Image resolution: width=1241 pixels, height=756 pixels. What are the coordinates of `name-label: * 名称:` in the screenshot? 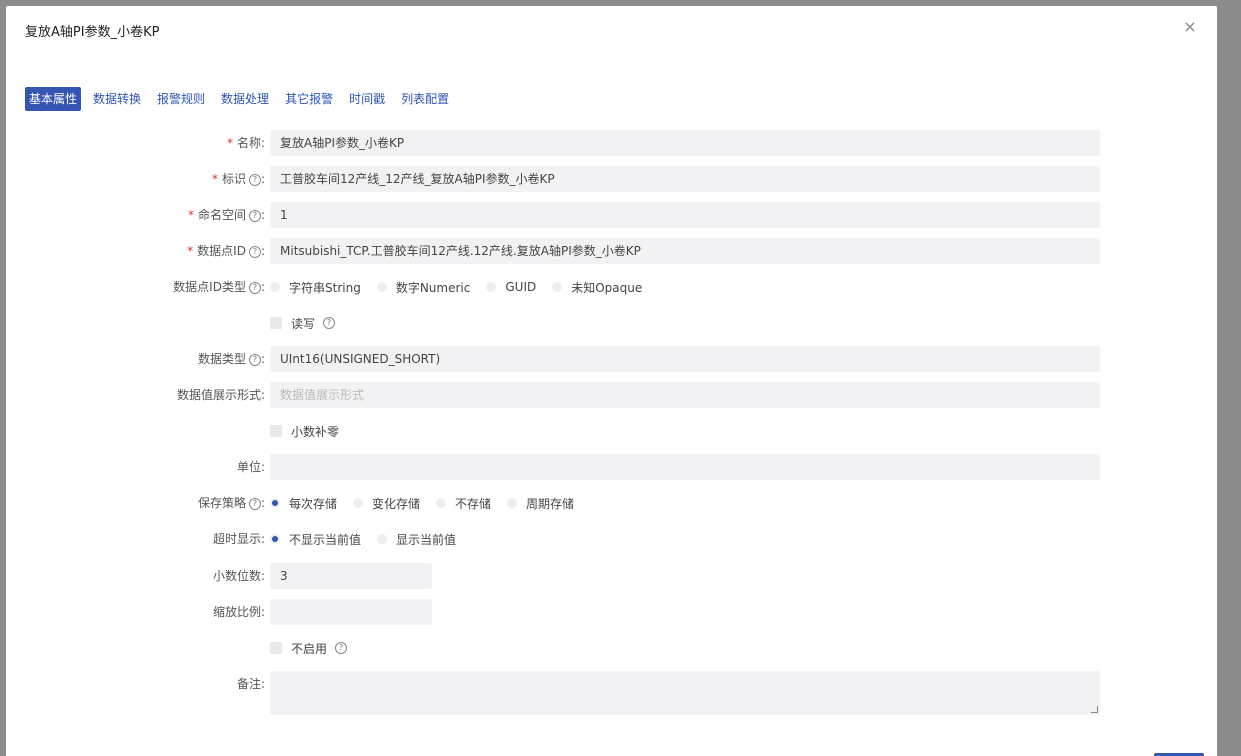 It's located at (245, 143).